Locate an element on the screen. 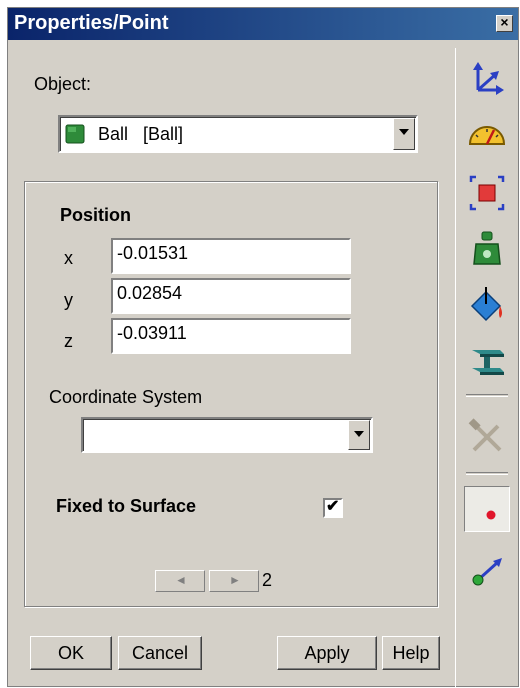 The width and height of the screenshot is (520, 688). tools-button is located at coordinates (487, 437).